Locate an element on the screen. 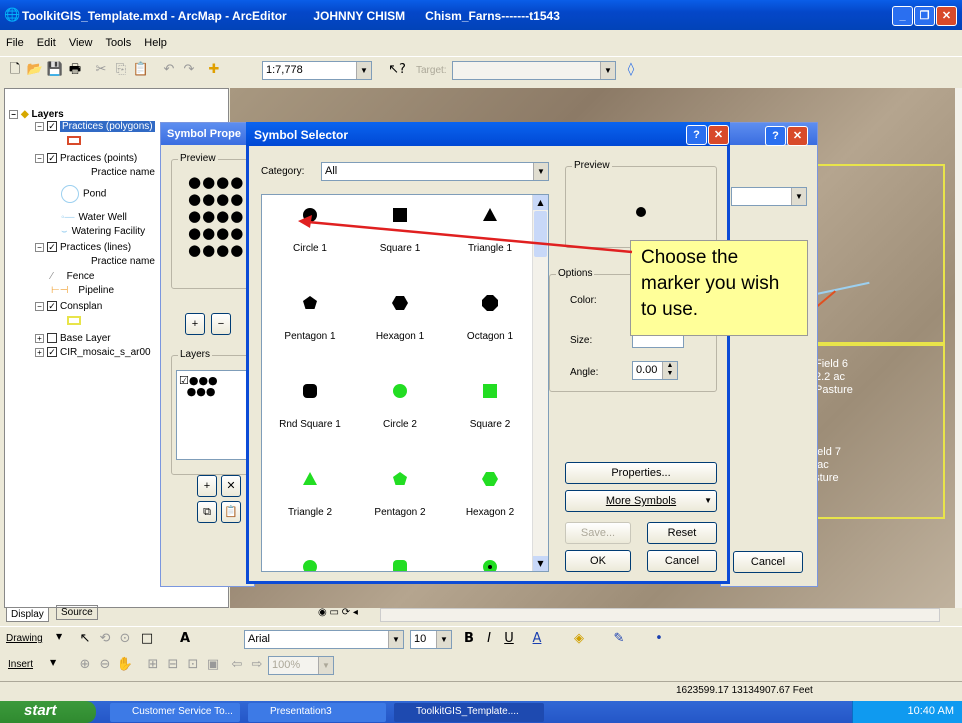  layer-dots-item: ☑●●● ●●● is located at coordinates (198, 386).